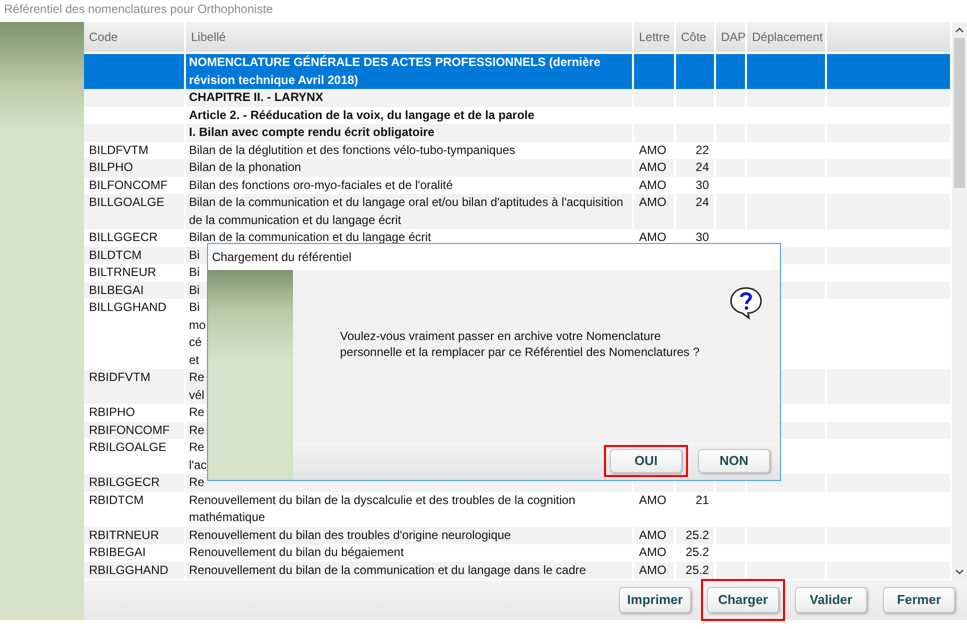 The height and width of the screenshot is (629, 967). What do you see at coordinates (831, 600) in the screenshot?
I see `action-button: Valider` at bounding box center [831, 600].